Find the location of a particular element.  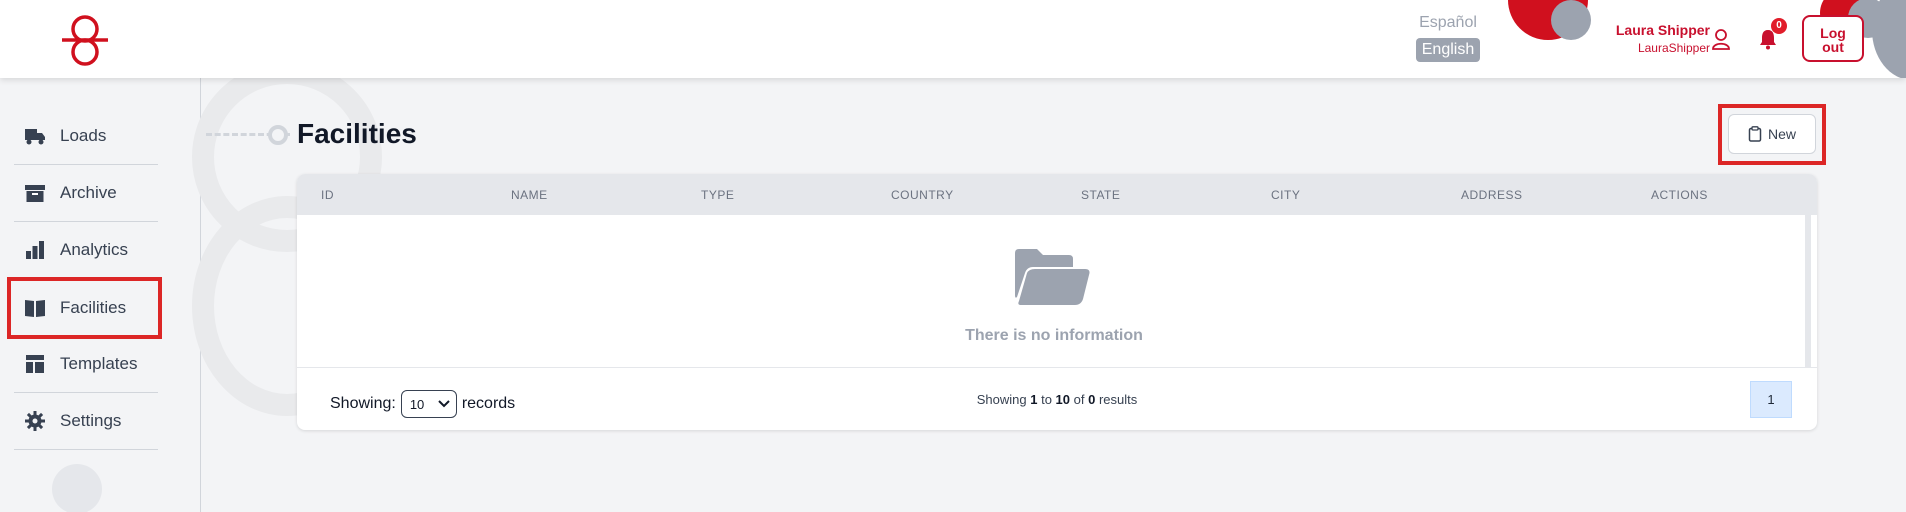

page-title: Facilities is located at coordinates (357, 133).